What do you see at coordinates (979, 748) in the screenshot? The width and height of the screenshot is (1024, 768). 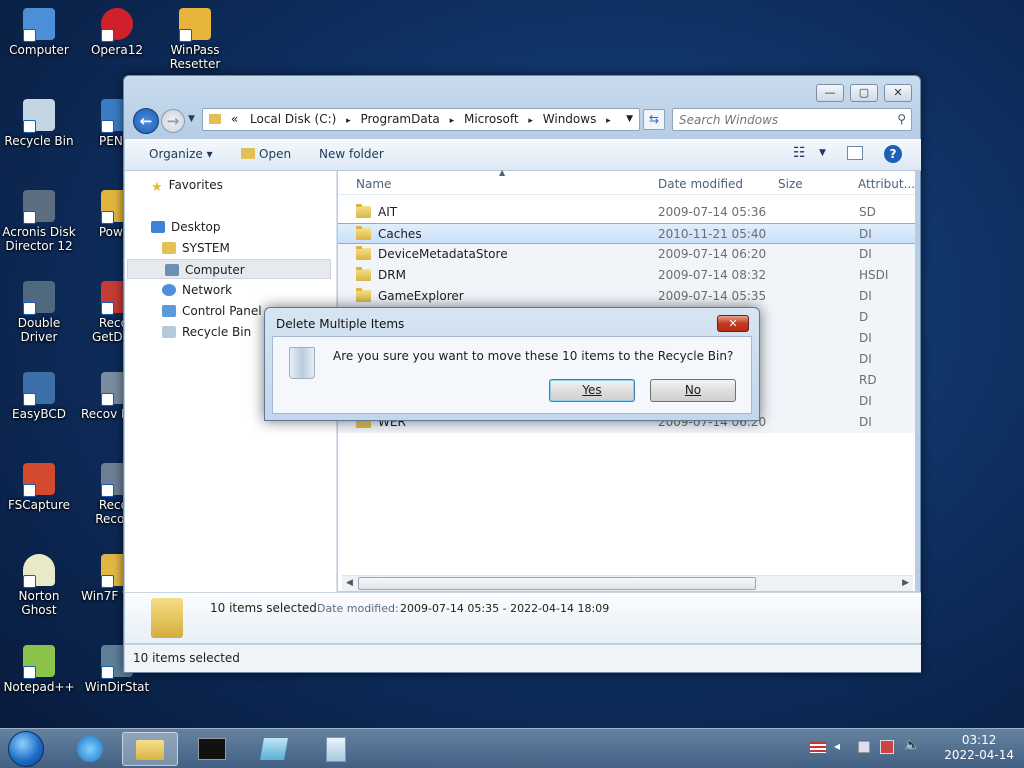 I see `clock: 03:12 2022-04-14` at bounding box center [979, 748].